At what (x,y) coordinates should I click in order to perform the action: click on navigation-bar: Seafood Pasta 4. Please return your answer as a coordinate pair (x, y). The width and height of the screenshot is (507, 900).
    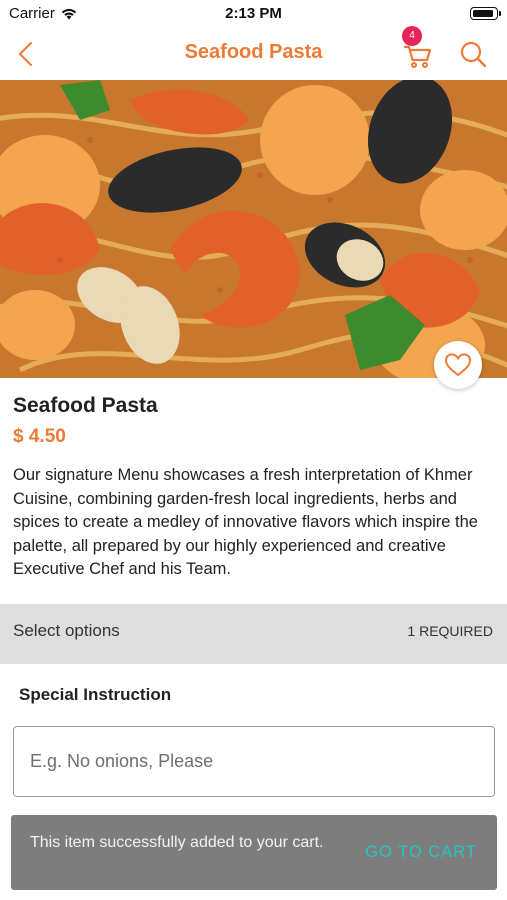
    Looking at the image, I should click on (253, 53).